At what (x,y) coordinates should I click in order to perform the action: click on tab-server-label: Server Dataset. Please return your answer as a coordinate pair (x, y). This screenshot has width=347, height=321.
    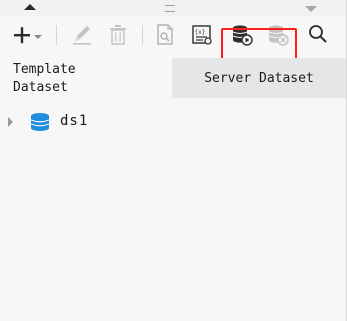
    Looking at the image, I should click on (259, 78).